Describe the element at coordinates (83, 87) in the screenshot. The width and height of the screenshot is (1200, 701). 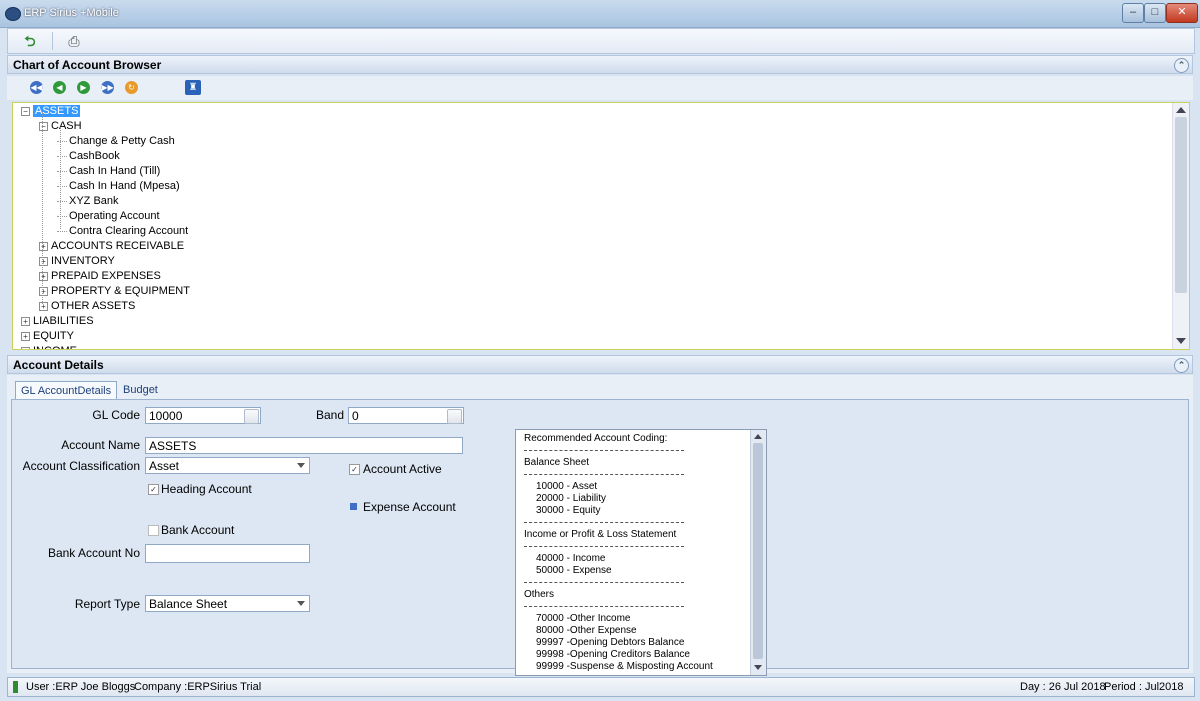
I see `next-icon: ▶` at that location.